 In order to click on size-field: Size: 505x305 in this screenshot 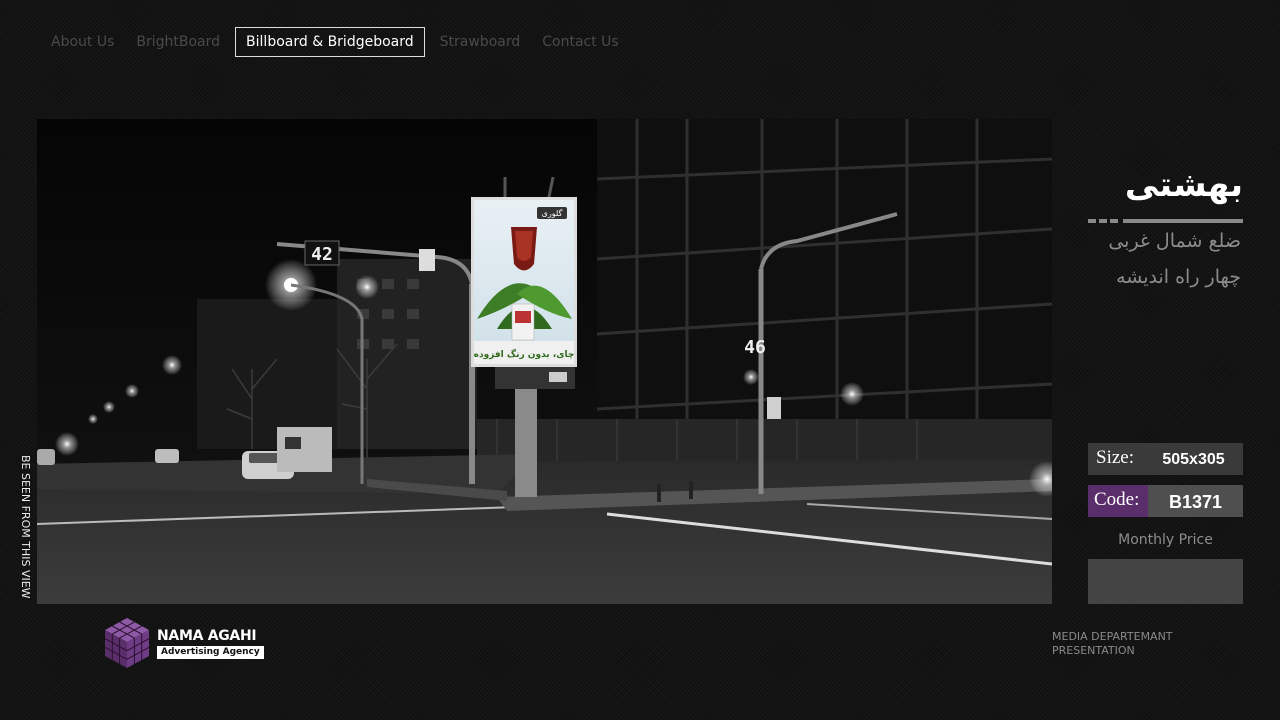, I will do `click(1165, 459)`.